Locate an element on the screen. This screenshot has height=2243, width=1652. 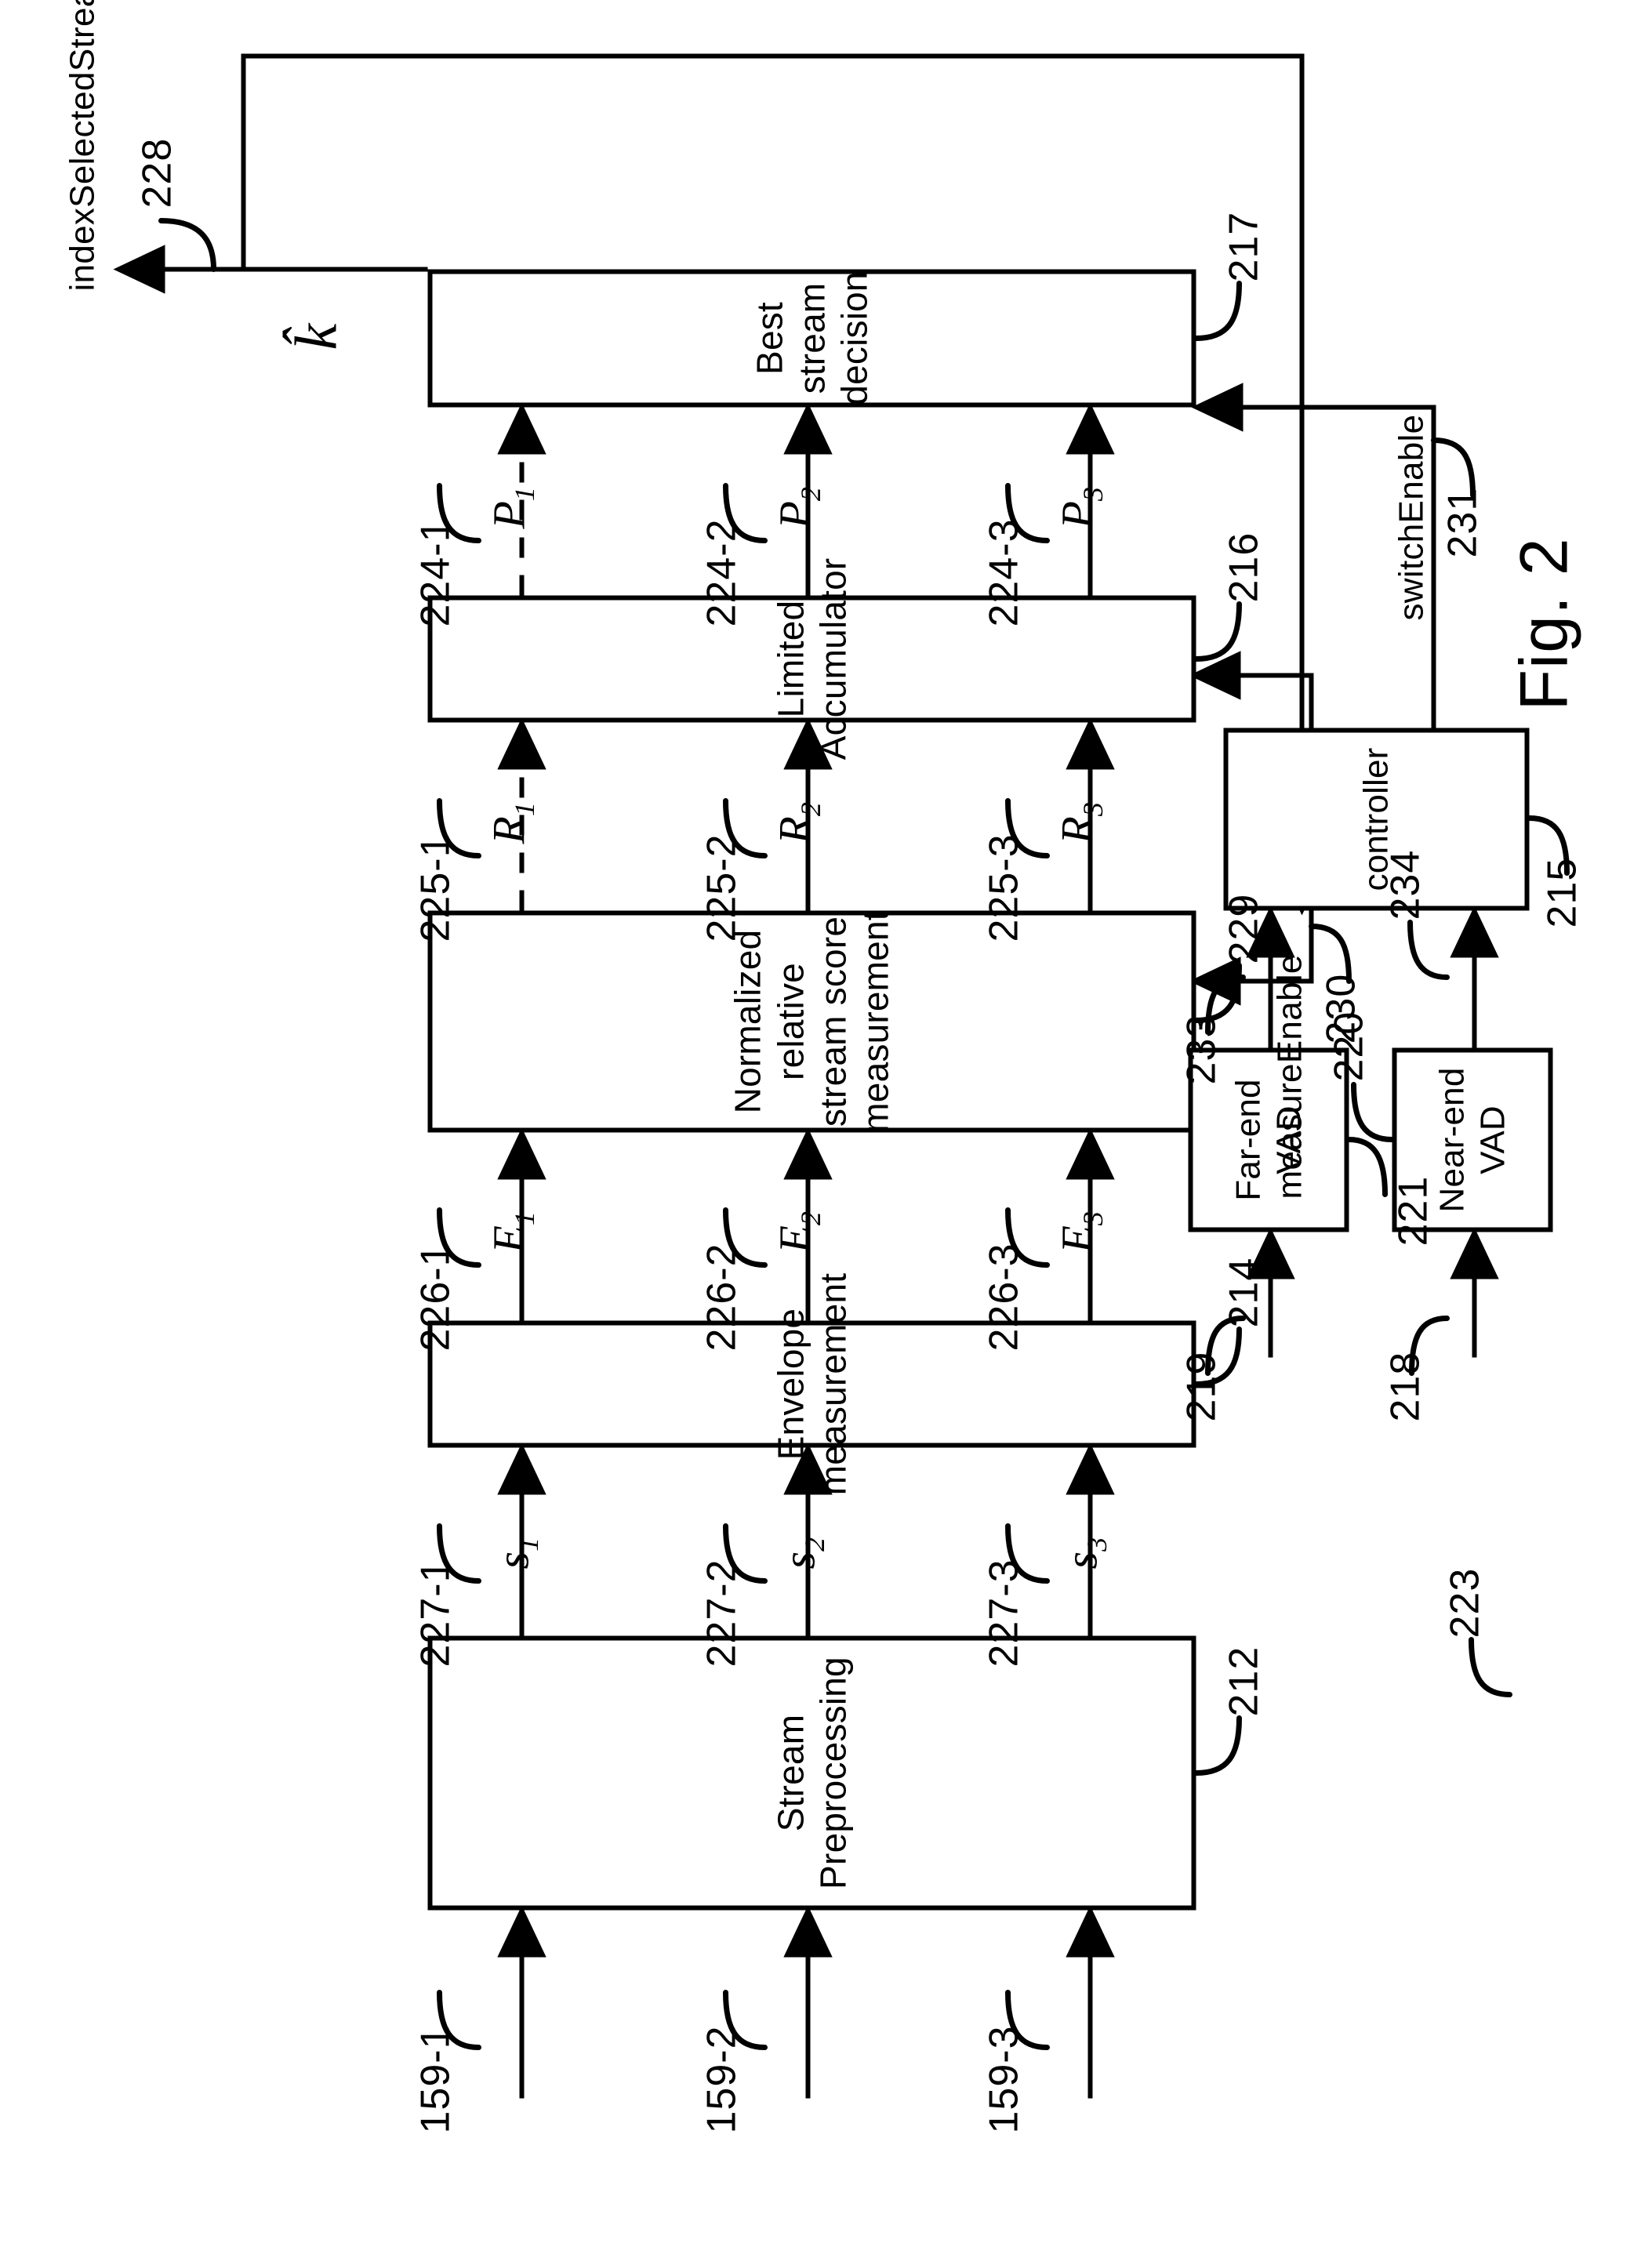
ref-226-1: 226-1 is located at coordinates (435, 1297).